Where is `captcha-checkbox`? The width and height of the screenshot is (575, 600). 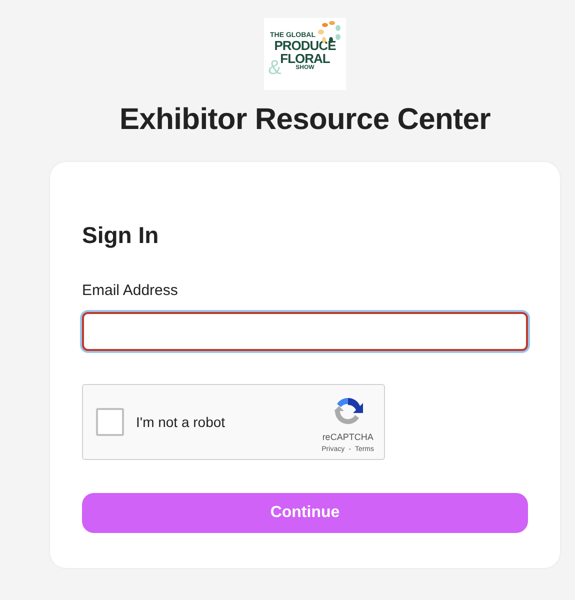 captcha-checkbox is located at coordinates (110, 422).